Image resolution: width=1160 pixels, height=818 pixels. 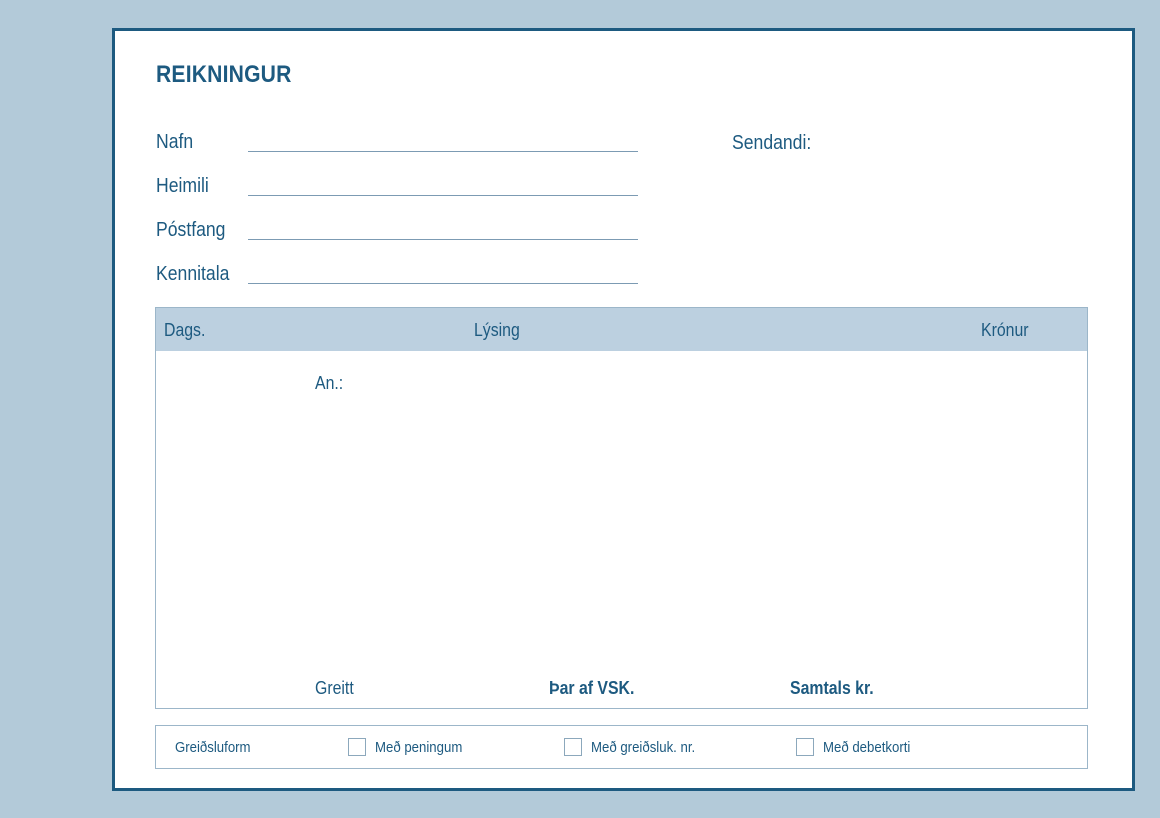 I want to click on postcode-field, so click(x=443, y=239).